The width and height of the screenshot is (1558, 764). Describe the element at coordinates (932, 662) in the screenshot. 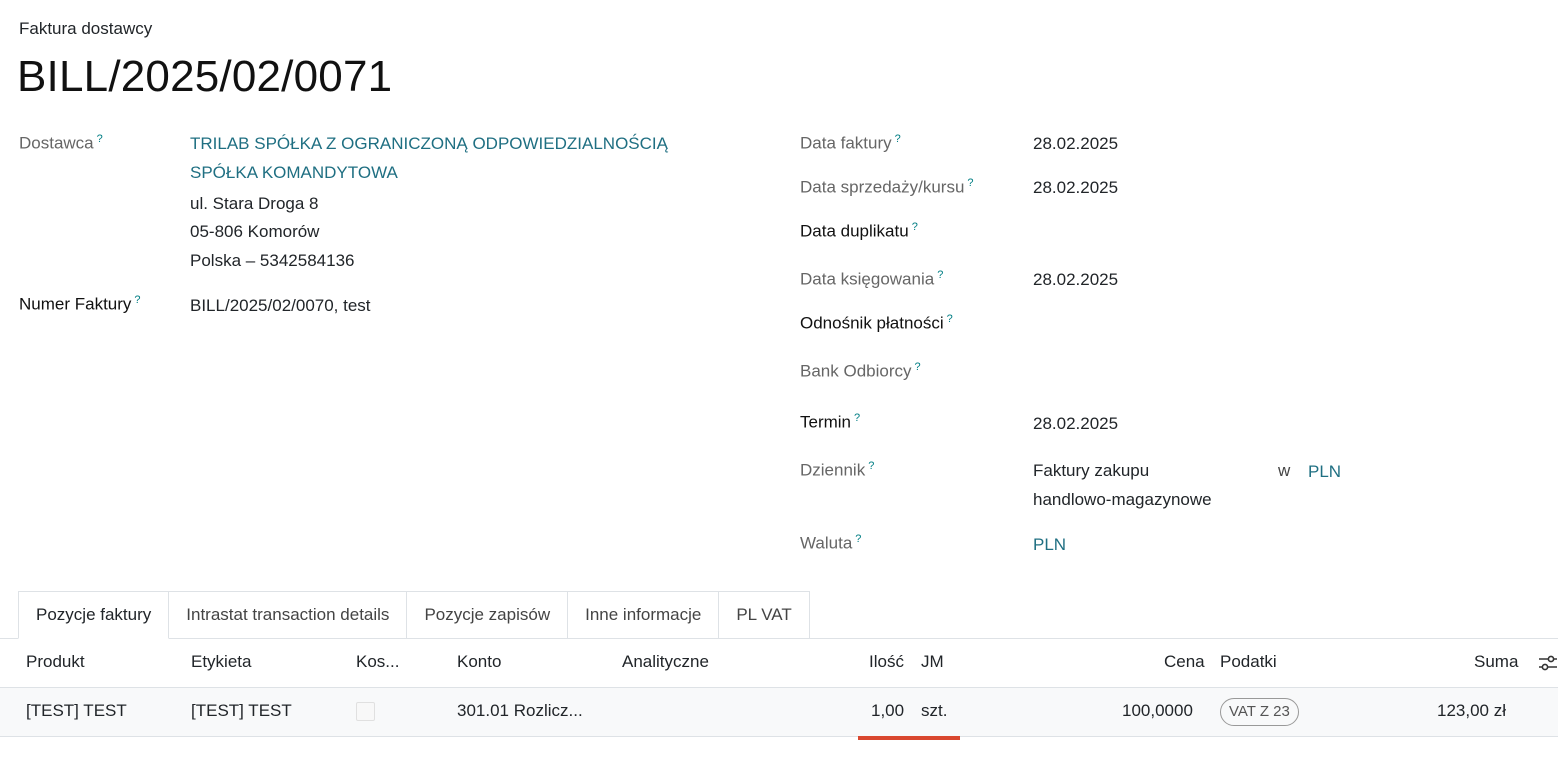

I see `column-header-uom: JM` at that location.